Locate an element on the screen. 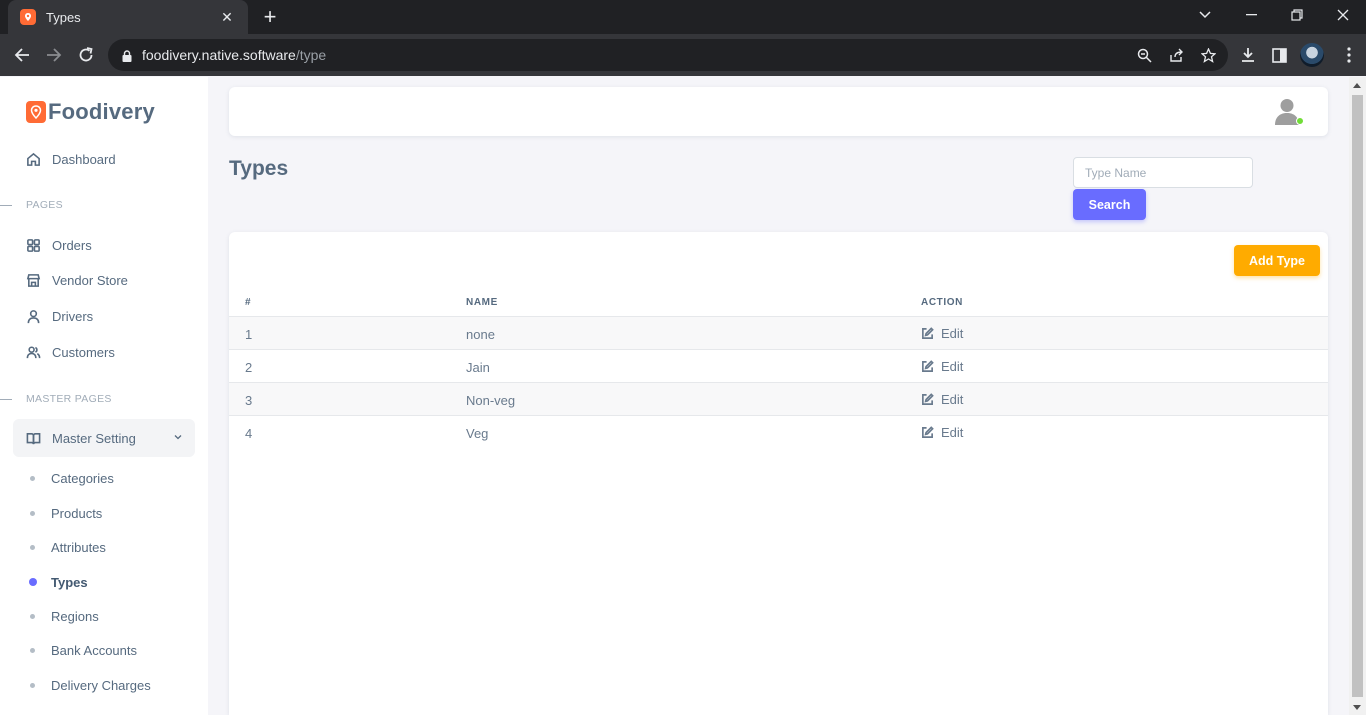 This screenshot has height=715, width=1366. sidebar-item-drivers: Drivers is located at coordinates (59, 316).